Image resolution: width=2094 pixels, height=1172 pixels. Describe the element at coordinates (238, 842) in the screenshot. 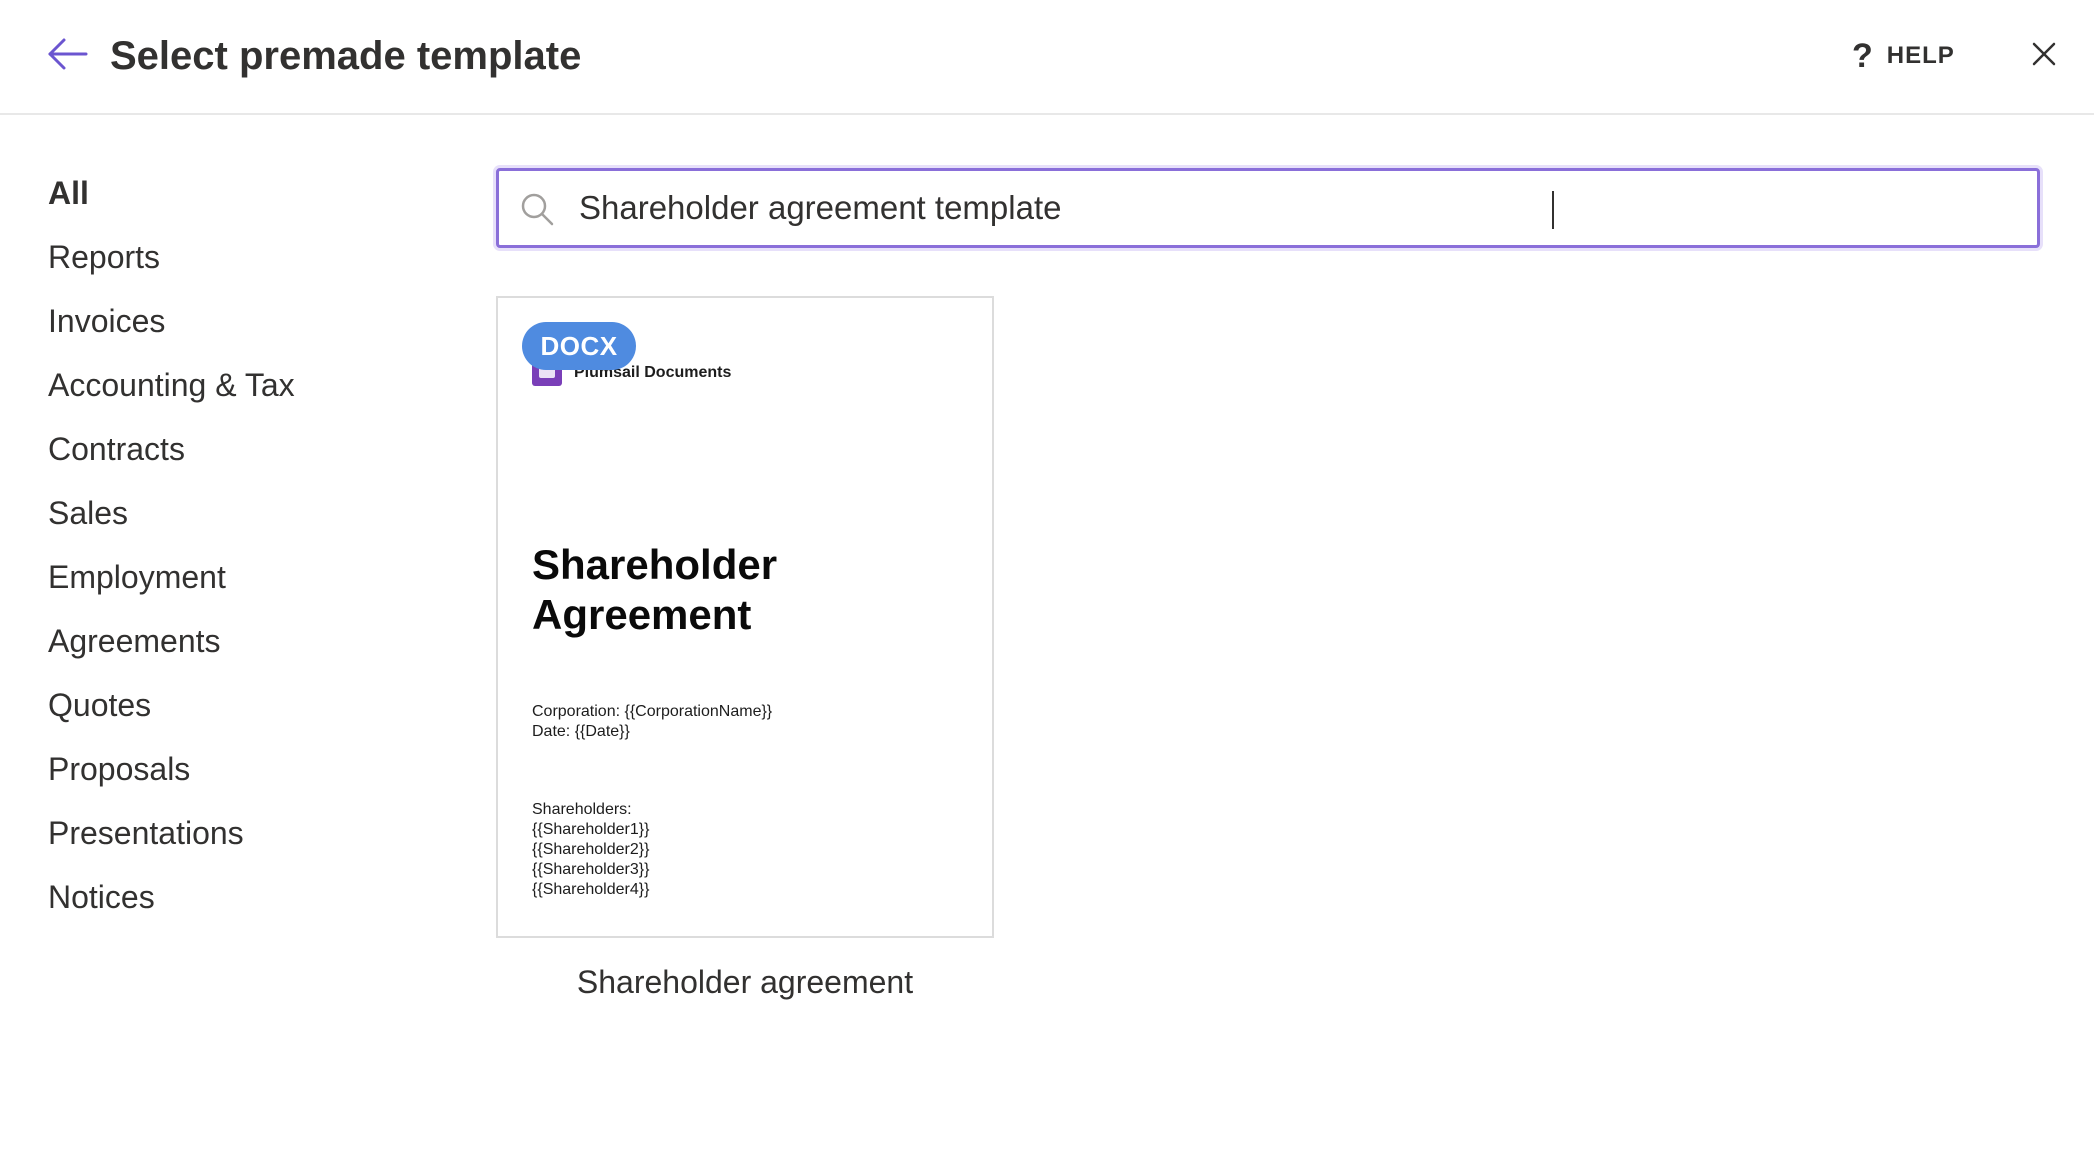

I see `category-presentations: Presentations` at that location.